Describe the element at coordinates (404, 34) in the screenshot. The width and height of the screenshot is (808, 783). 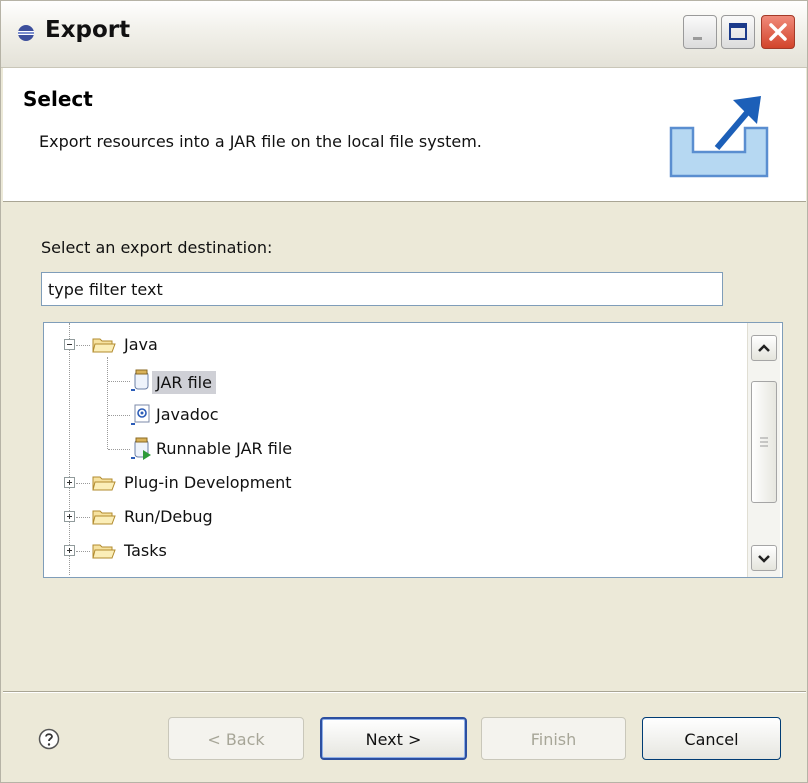
I see `title-bar: Export` at that location.